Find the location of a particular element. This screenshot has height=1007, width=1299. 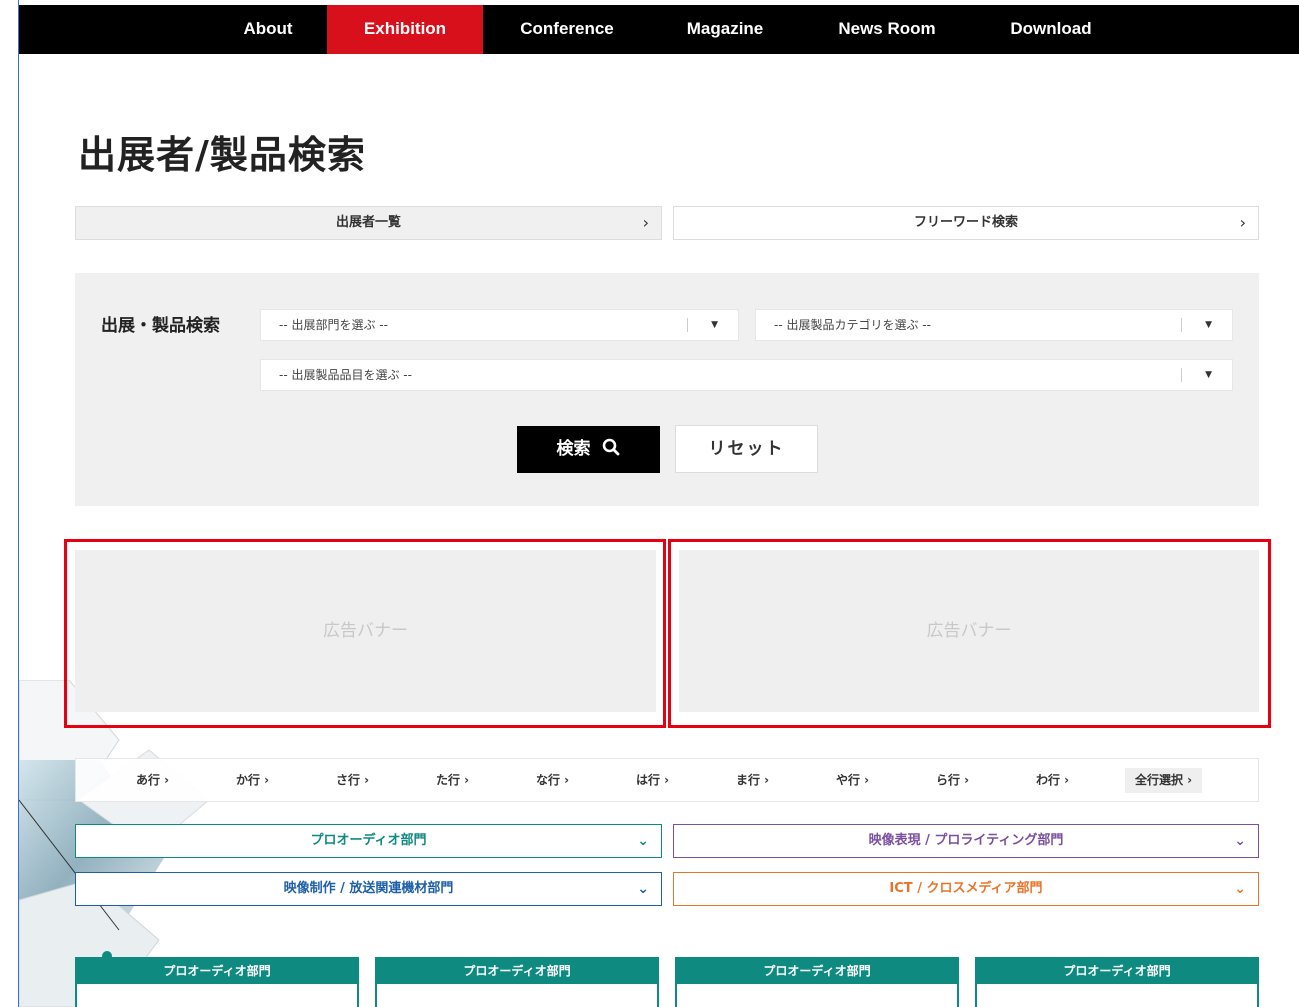

category-pro-audio: プロオーディオ部門 ⌄ is located at coordinates (368, 841).